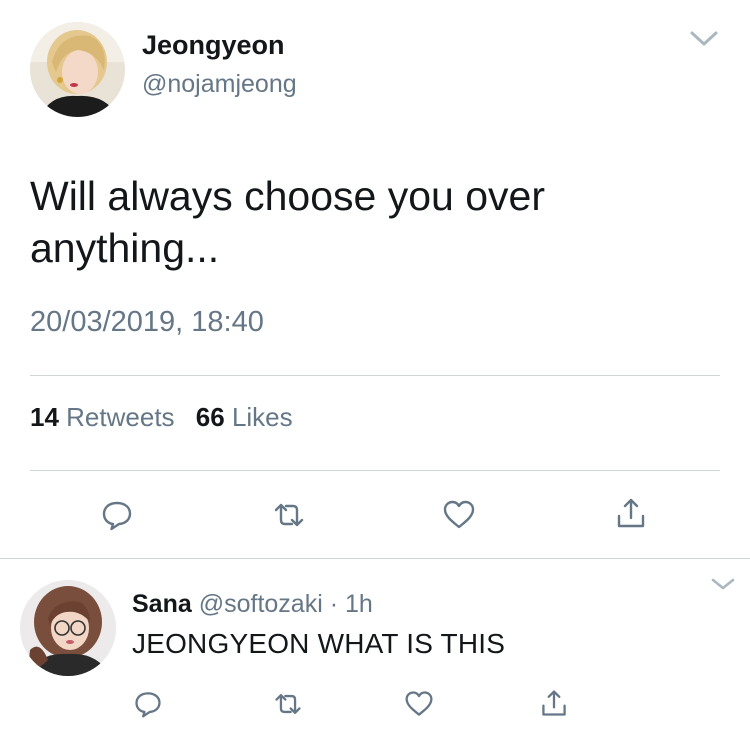  What do you see at coordinates (210, 417) in the screenshot?
I see `like-count: 66` at bounding box center [210, 417].